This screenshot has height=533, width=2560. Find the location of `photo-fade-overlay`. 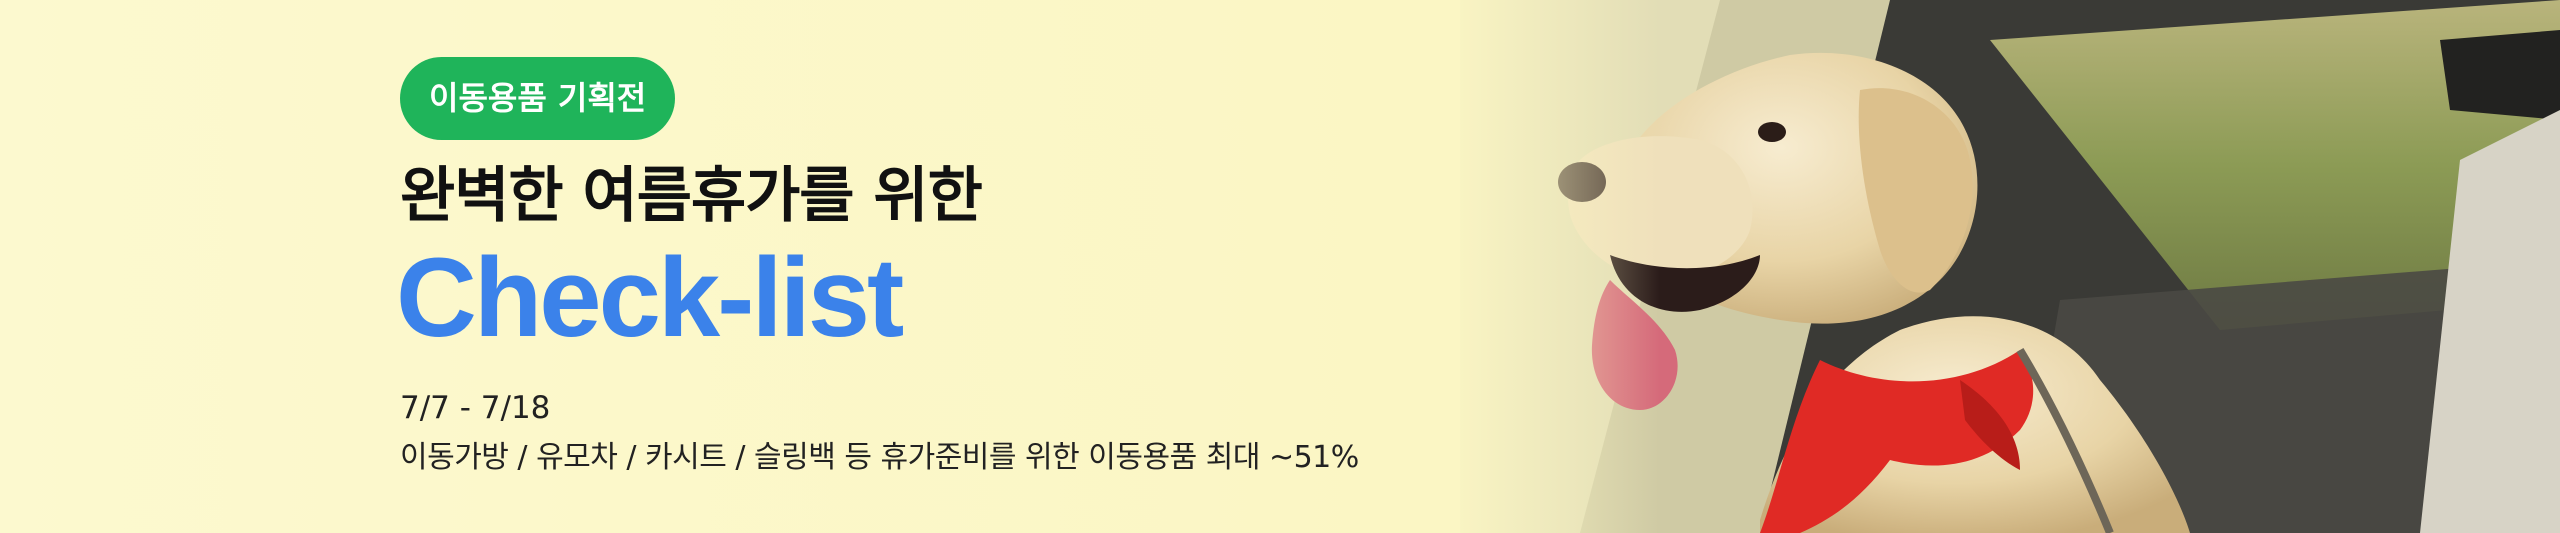

photo-fade-overlay is located at coordinates (1550, 266).